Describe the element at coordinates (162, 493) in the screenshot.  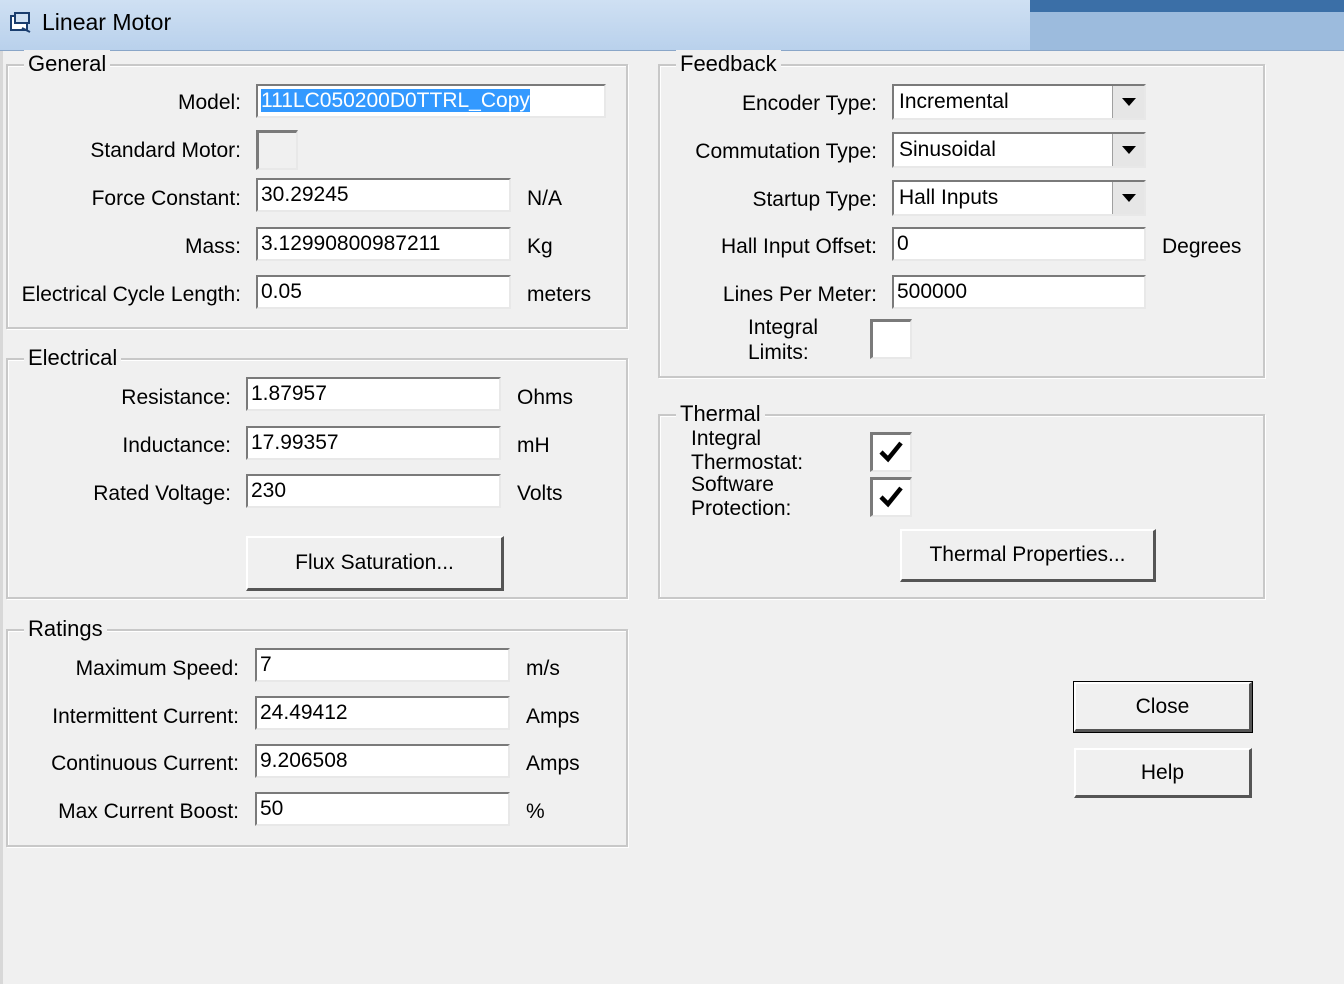
I see `rated-voltage-label: Rated Voltage:` at that location.